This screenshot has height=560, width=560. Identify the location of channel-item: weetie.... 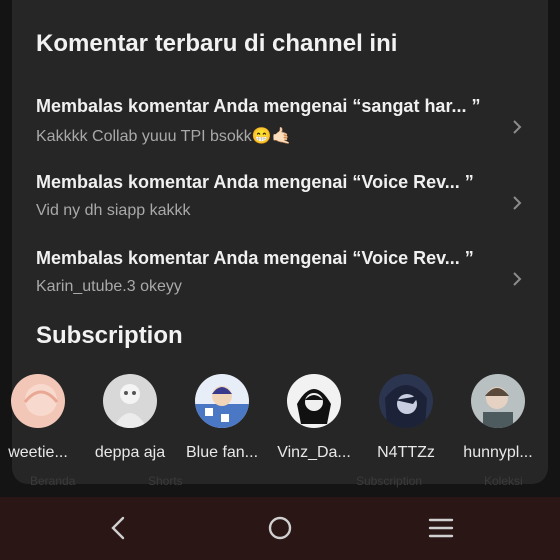
(40, 418).